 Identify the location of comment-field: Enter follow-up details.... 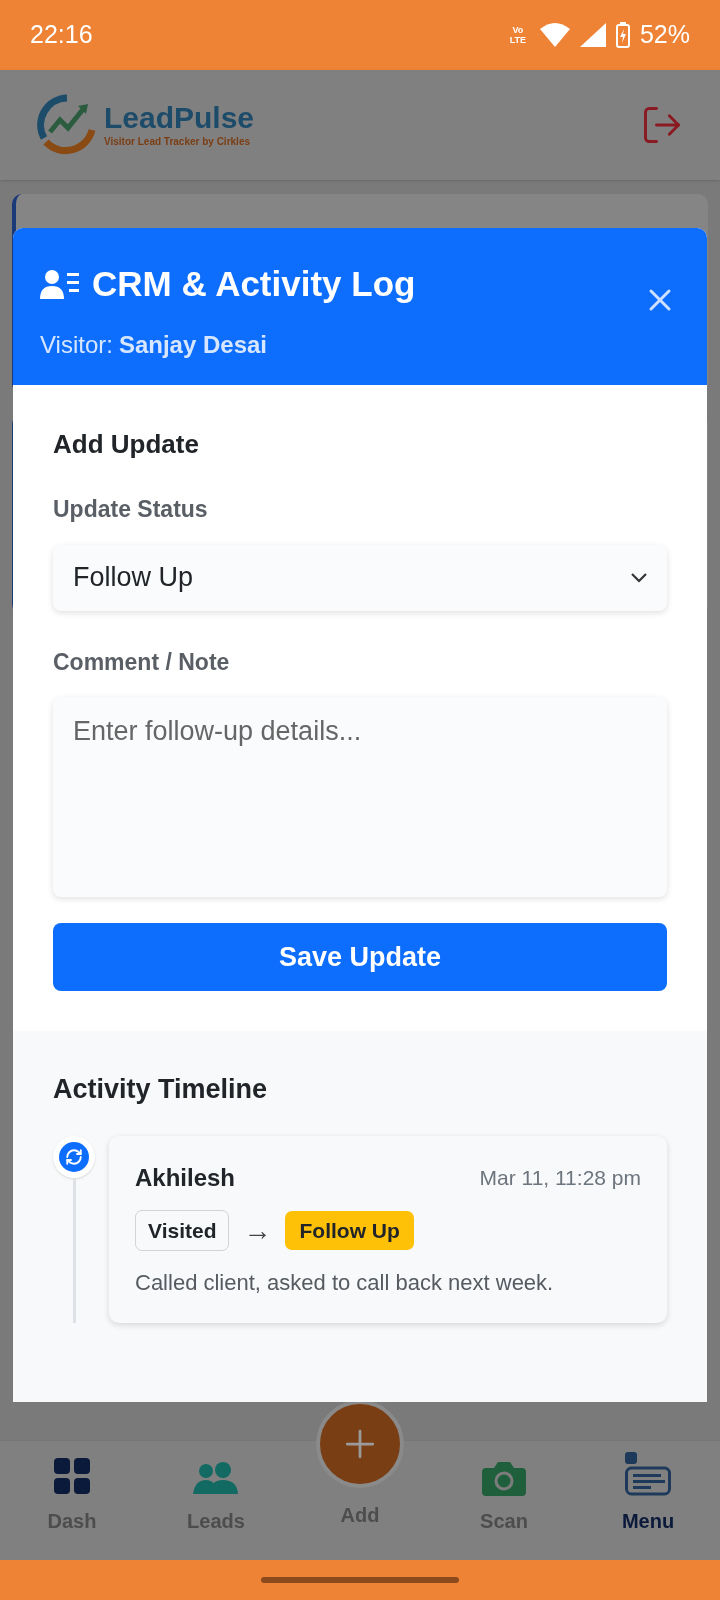
(360, 797).